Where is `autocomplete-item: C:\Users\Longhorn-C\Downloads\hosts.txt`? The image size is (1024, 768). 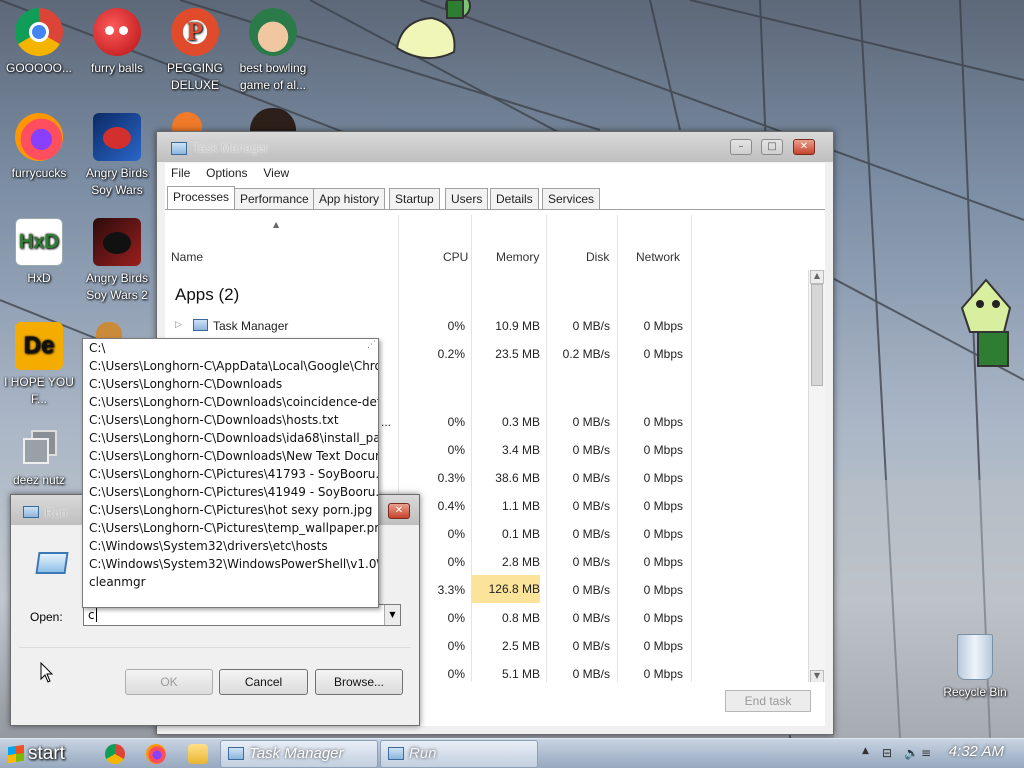
autocomplete-item: C:\Users\Longhorn-C\Downloads\hosts.txt is located at coordinates (214, 422).